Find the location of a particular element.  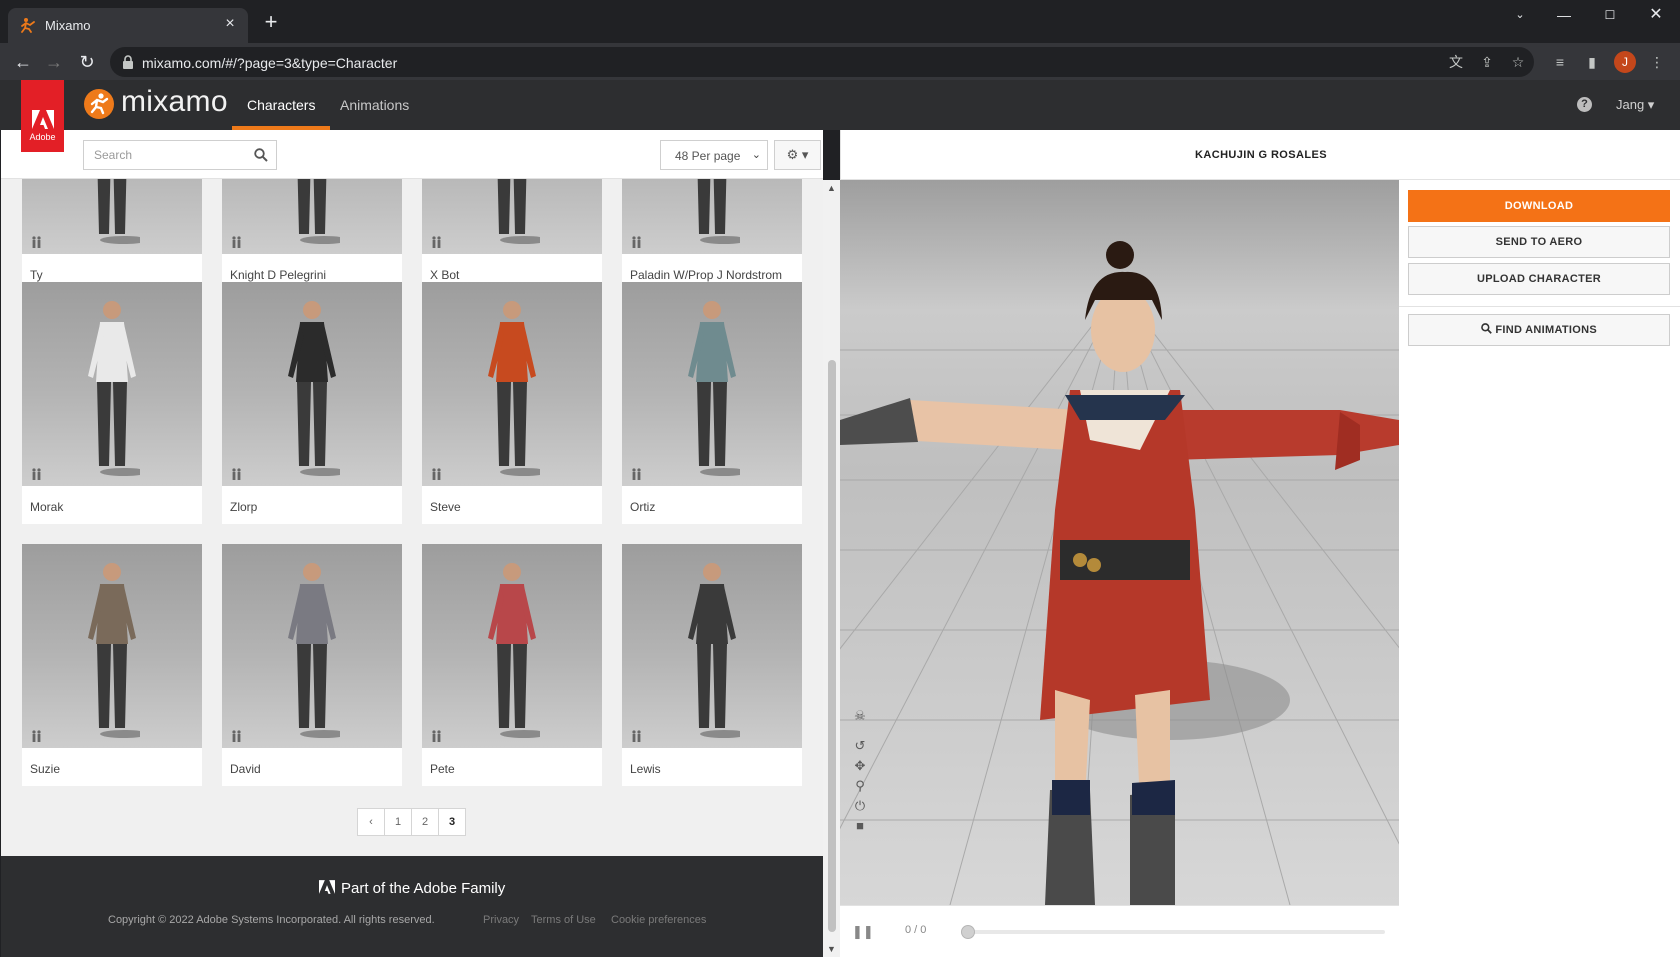

divider is located at coordinates (1539, 306).